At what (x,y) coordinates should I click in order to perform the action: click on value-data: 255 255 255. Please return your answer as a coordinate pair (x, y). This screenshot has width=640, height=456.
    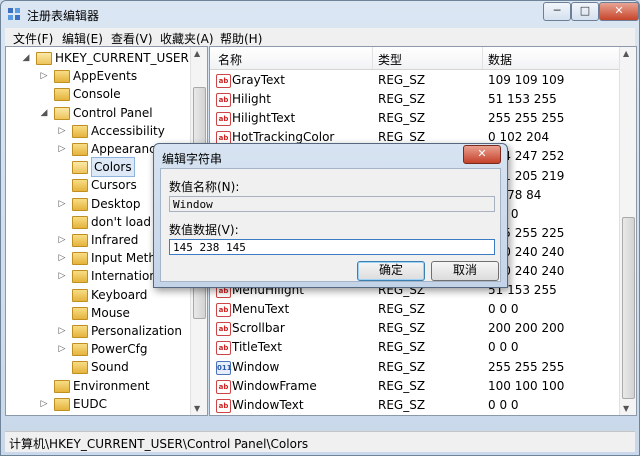
    Looking at the image, I should click on (526, 366).